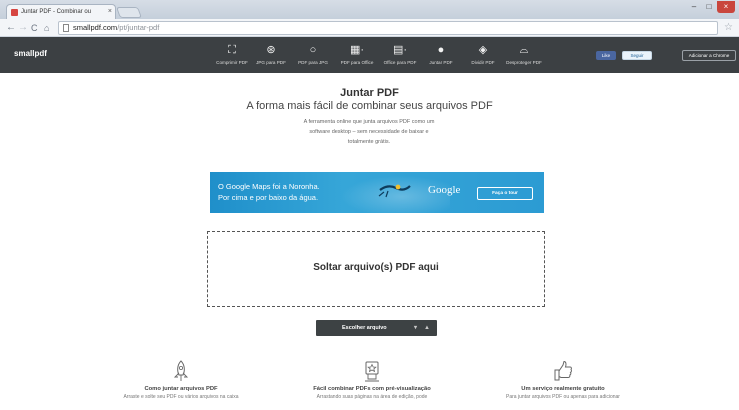 The height and width of the screenshot is (410, 739). I want to click on browser-tab: Juntar PDF - Combinar ou ×, so click(61, 11).